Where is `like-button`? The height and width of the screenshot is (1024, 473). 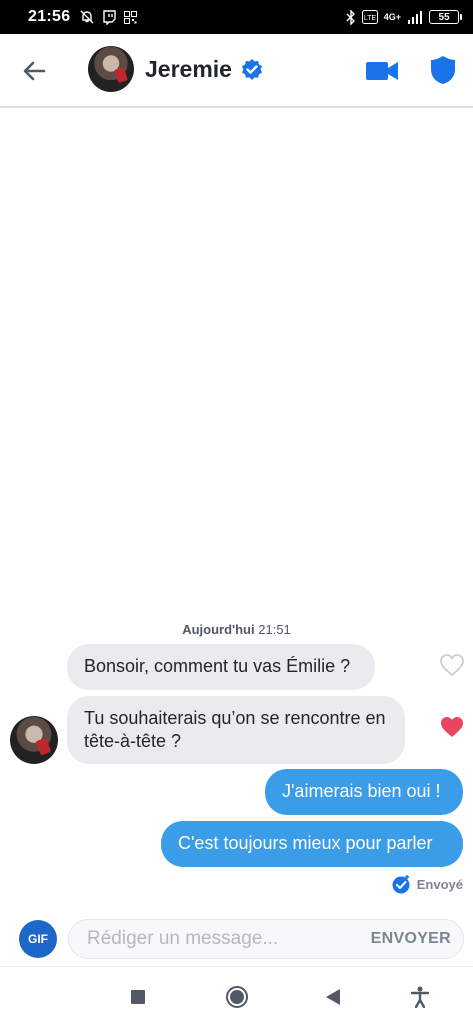 like-button is located at coordinates (452, 665).